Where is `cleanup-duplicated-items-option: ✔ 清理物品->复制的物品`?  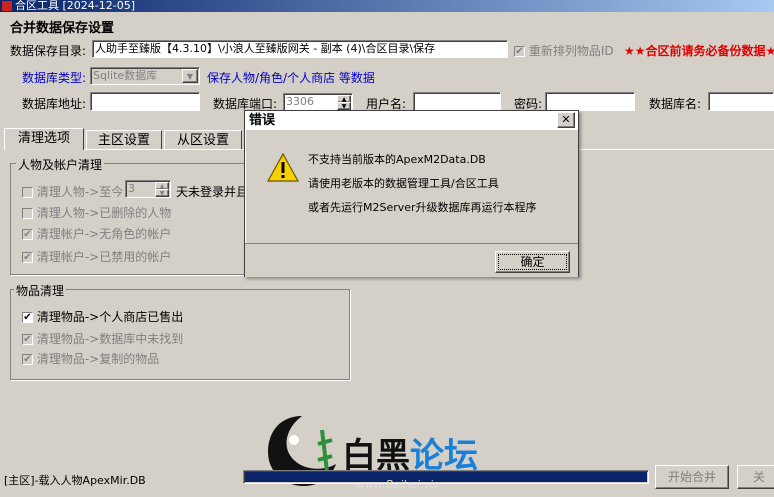 cleanup-duplicated-items-option: ✔ 清理物品->复制的物品 is located at coordinates (90, 358).